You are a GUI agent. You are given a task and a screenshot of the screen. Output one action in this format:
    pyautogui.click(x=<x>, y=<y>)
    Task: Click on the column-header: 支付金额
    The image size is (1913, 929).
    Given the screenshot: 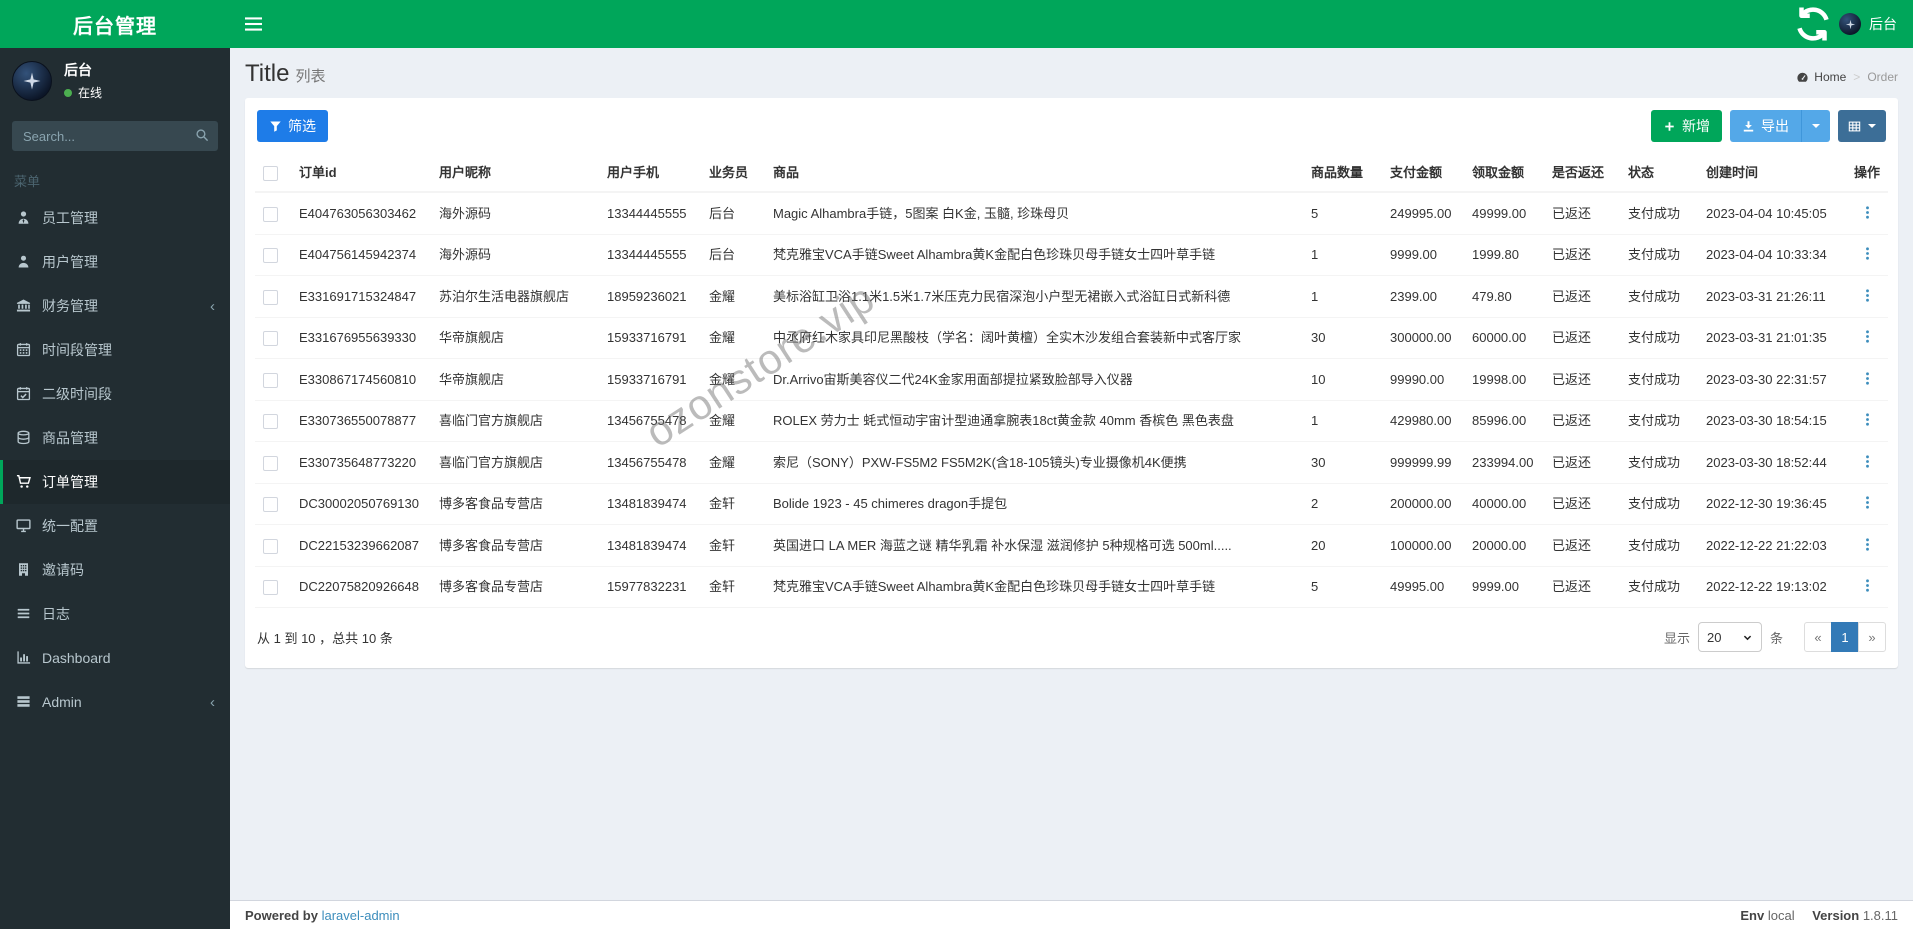 What is the action you would take?
    pyautogui.click(x=1423, y=173)
    